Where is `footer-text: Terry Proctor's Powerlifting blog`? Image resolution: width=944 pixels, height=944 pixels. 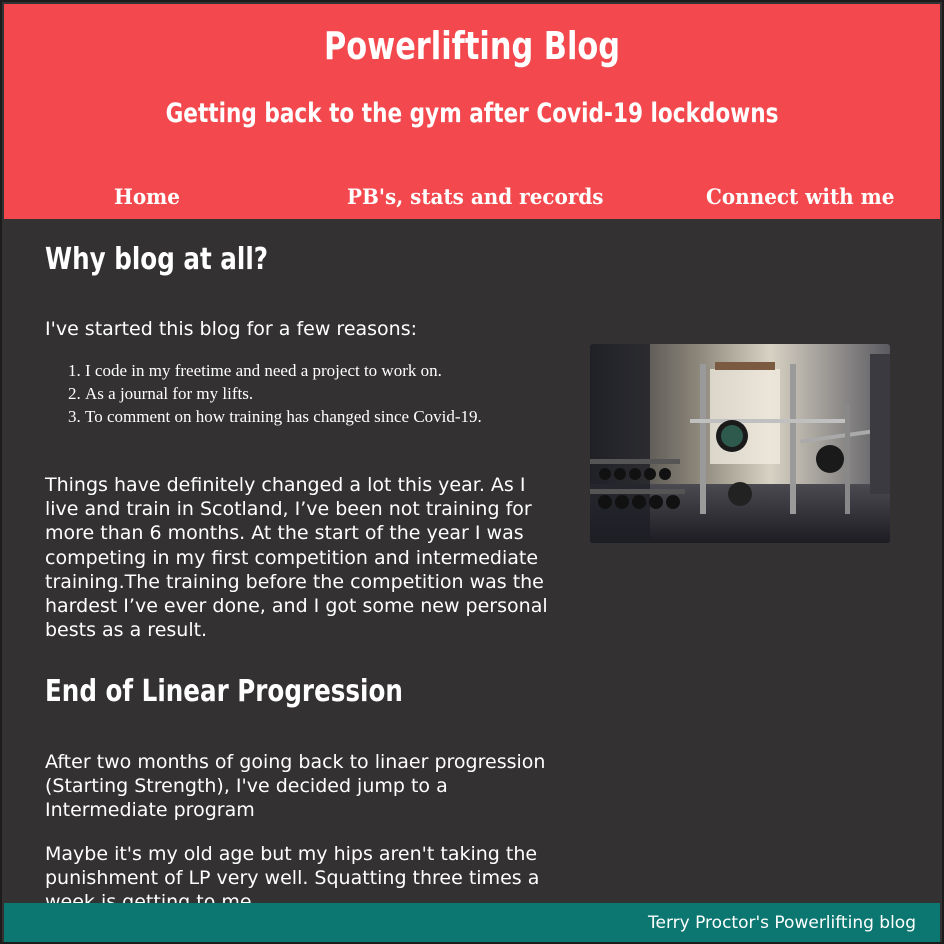 footer-text: Terry Proctor's Powerlifting blog is located at coordinates (782, 923).